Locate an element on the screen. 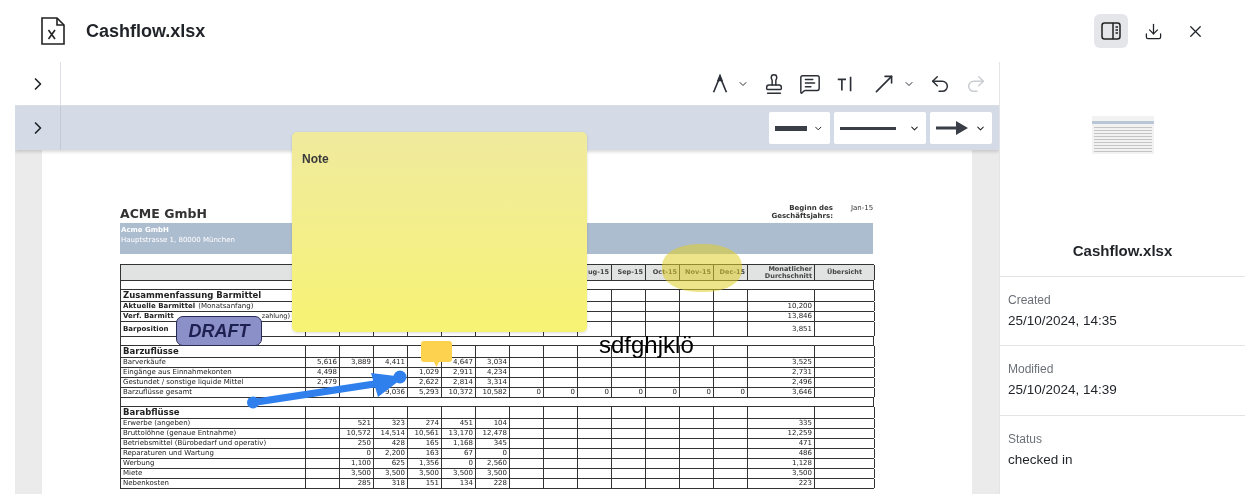 This screenshot has width=1245, height=494. detail-value: 25/10/2024, 14:35 is located at coordinates (1063, 321).